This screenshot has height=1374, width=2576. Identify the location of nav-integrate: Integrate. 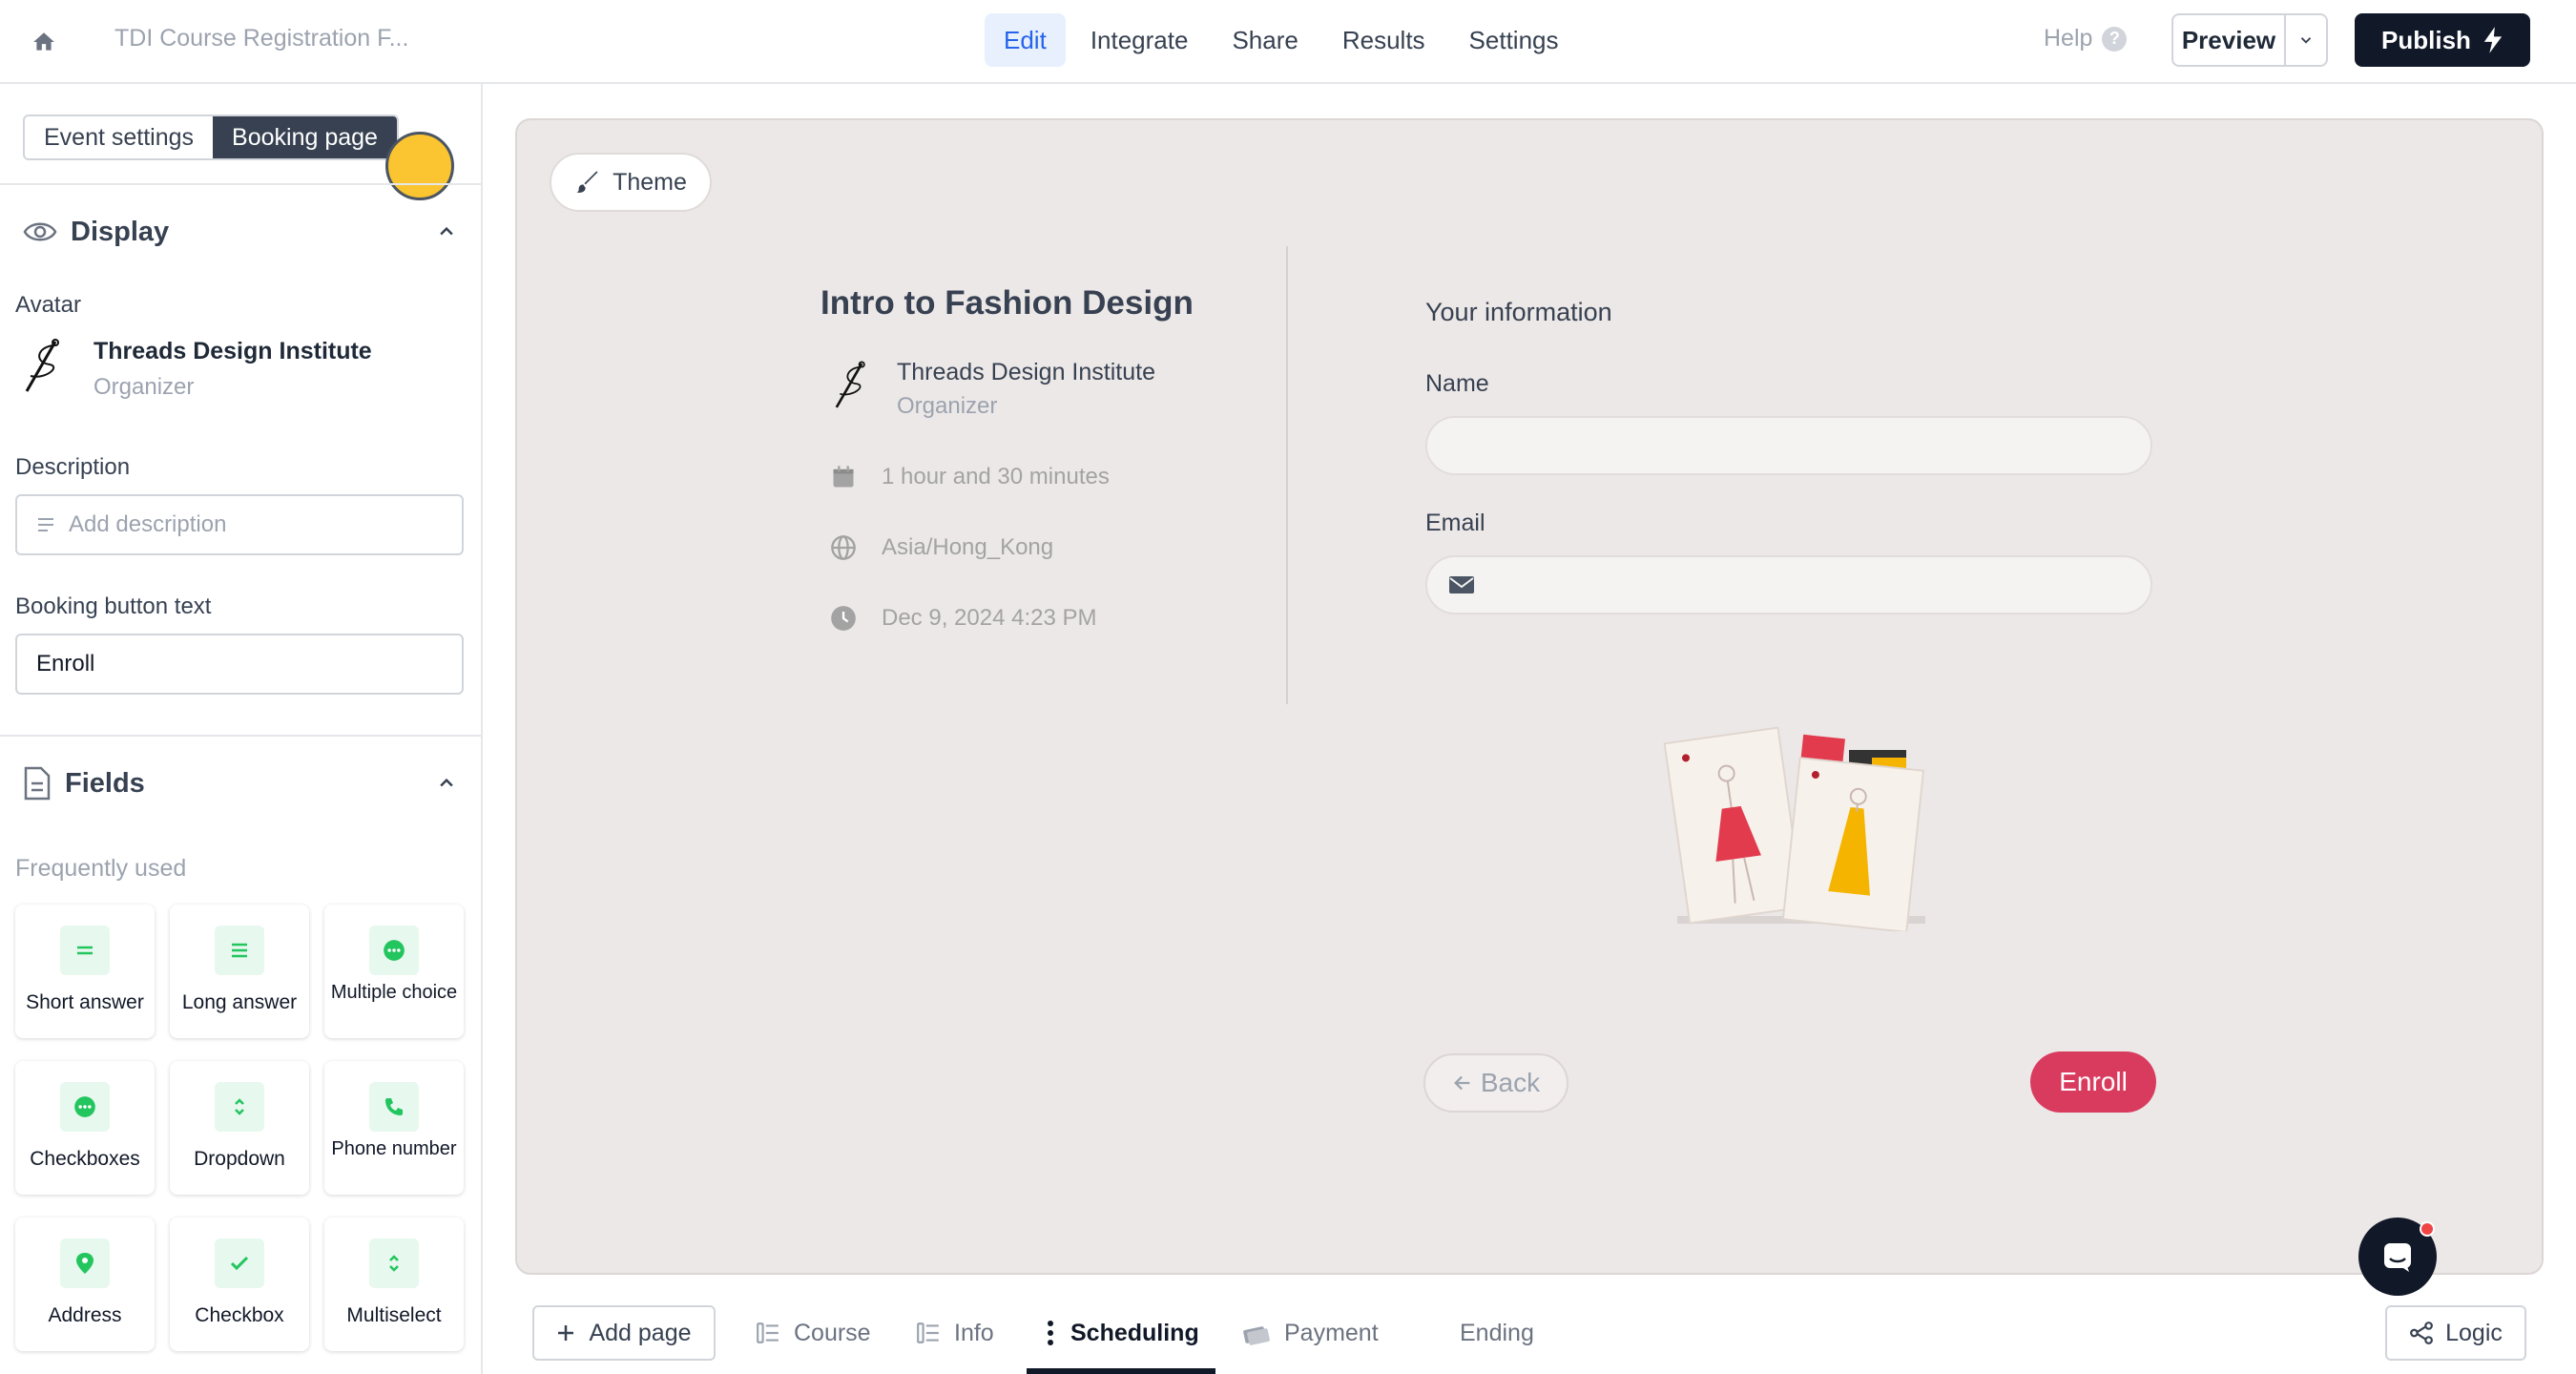
(1139, 40).